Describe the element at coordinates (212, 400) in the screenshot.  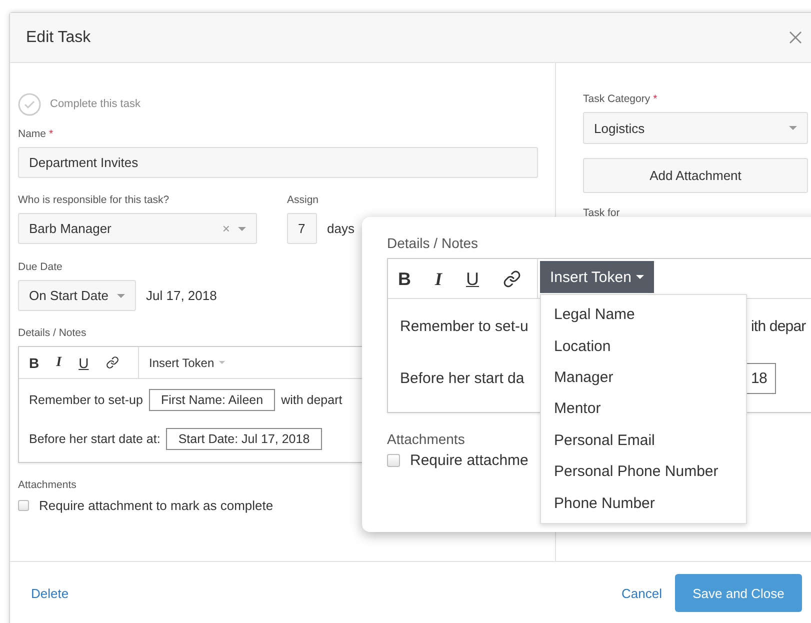
I see `token-chip: First Name: Aileen` at that location.